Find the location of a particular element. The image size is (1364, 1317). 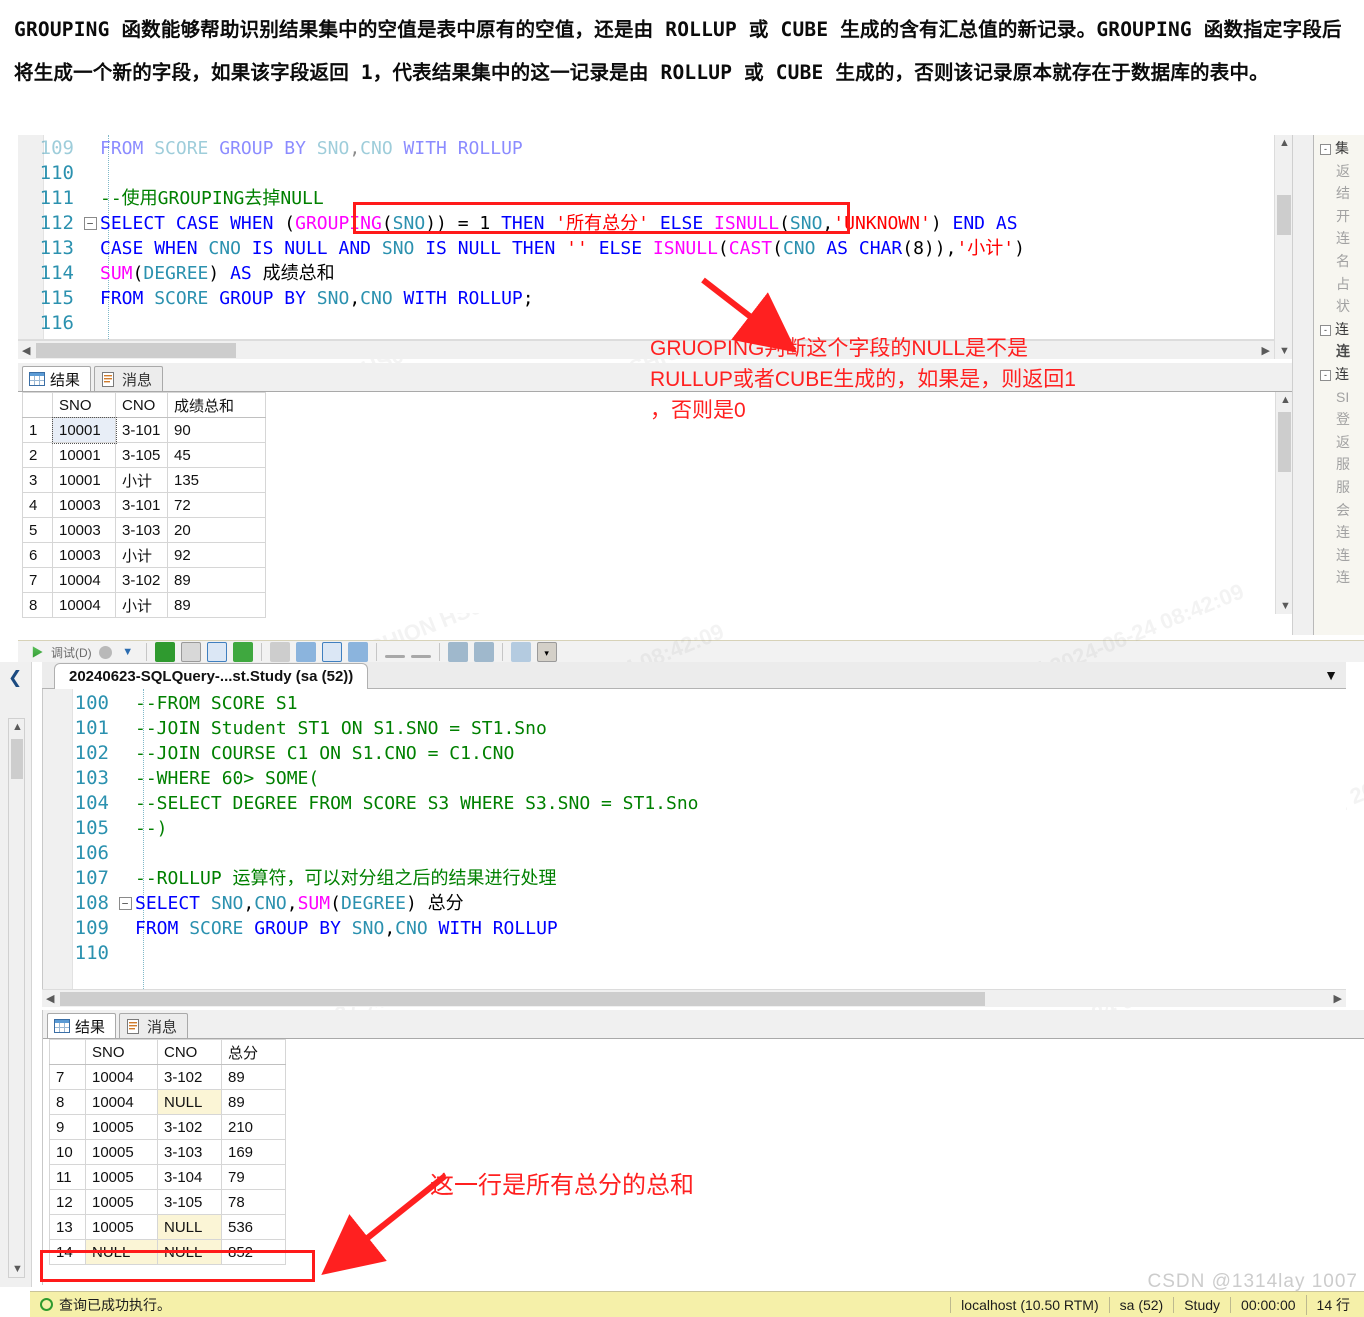

table-row: 2 10001 3-105 45 is located at coordinates (144, 455).